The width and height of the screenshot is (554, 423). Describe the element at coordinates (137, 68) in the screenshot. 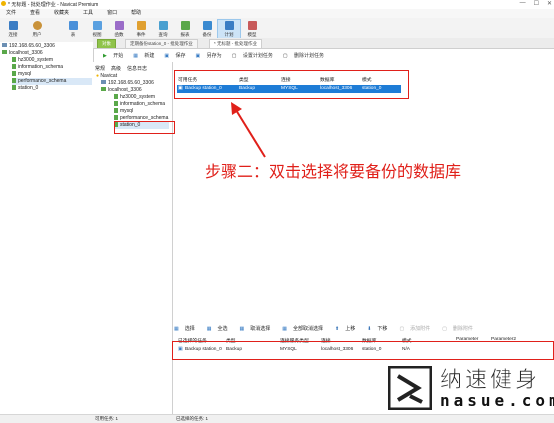

I see `subtab-info-log: 信息日志` at that location.